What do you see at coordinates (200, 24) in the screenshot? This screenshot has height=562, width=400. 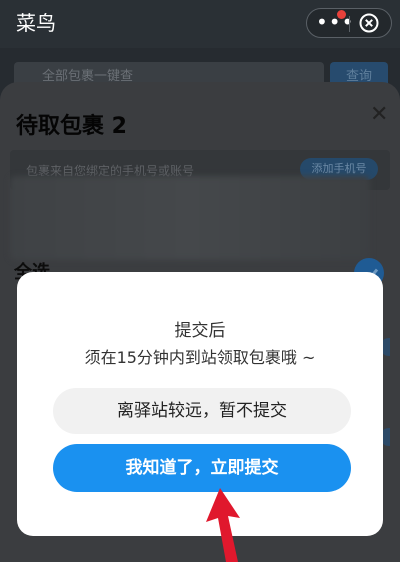 I see `app-bar: 菜鸟 •••` at bounding box center [200, 24].